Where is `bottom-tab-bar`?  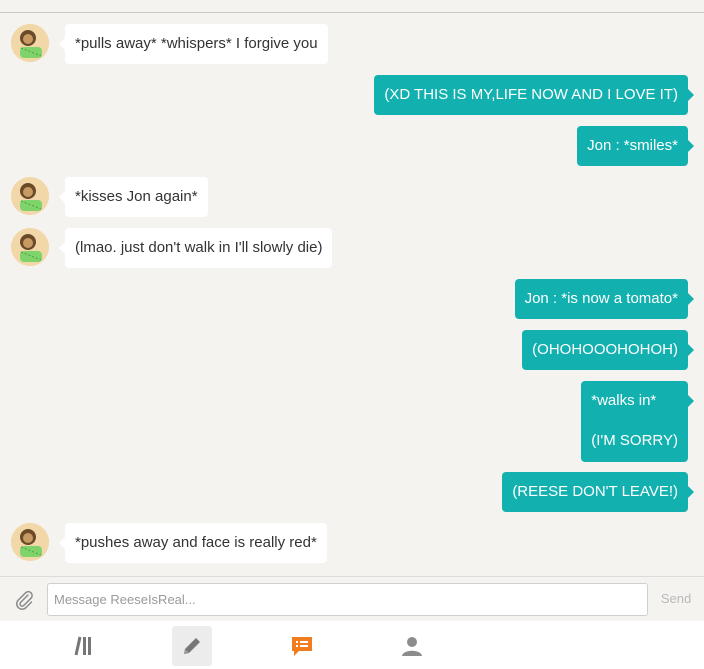 bottom-tab-bar is located at coordinates (352, 645).